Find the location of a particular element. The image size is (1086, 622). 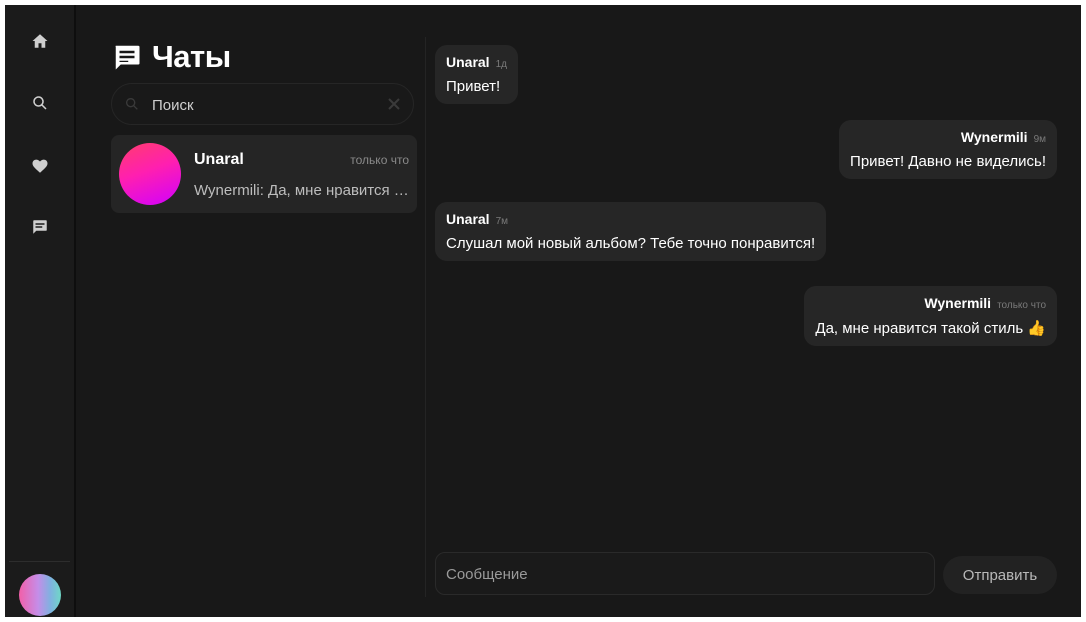

message-time: 1д is located at coordinates (501, 64).